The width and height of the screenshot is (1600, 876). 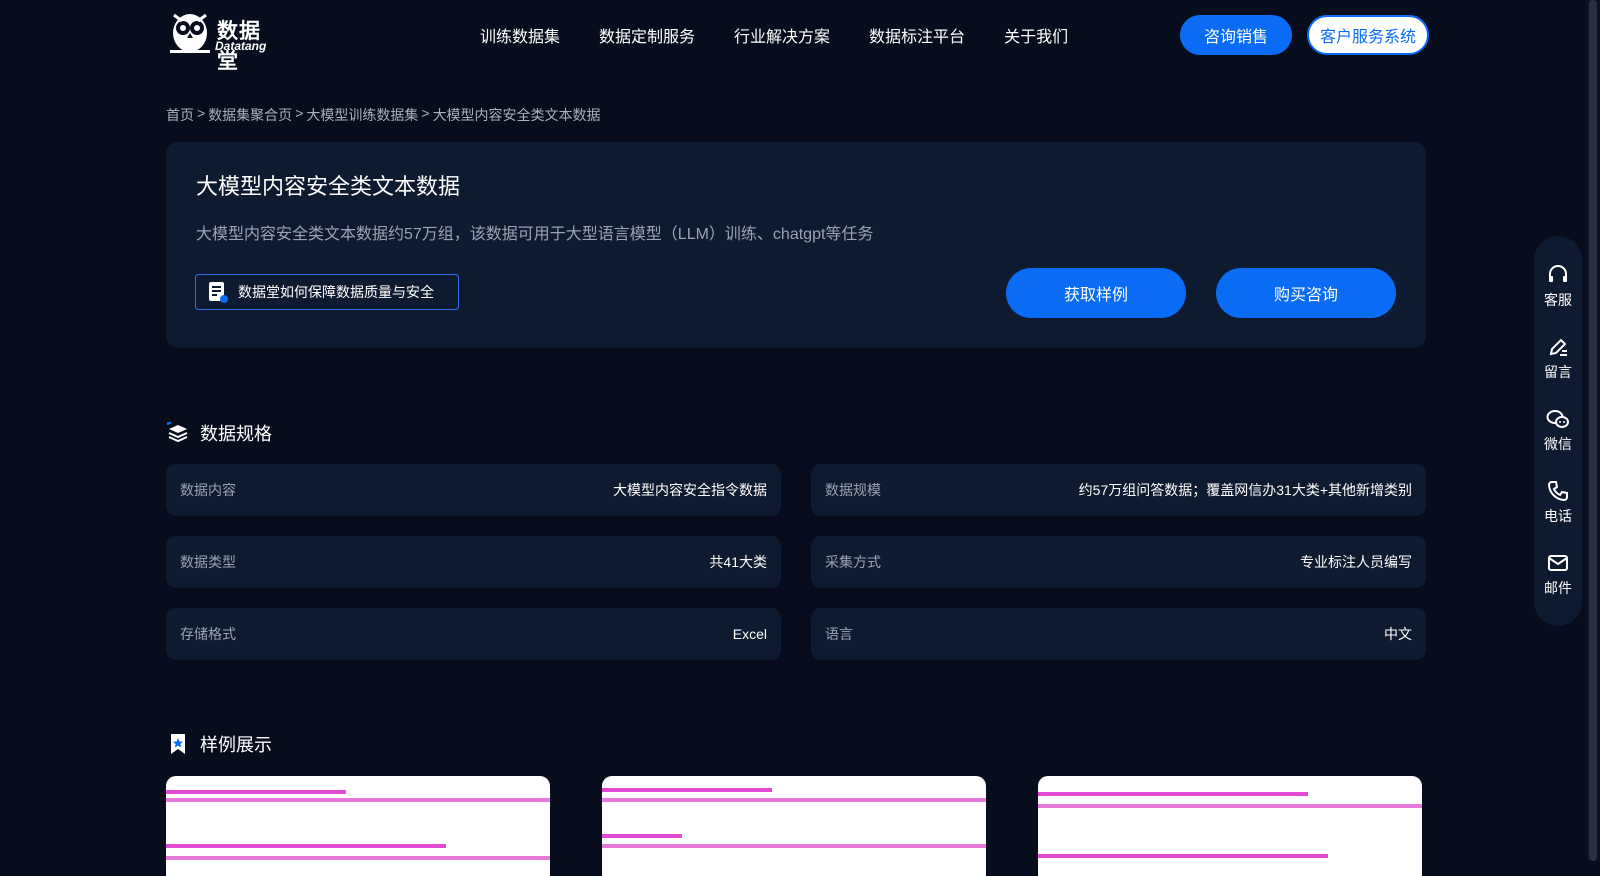 I want to click on wechat-icon, so click(x=1557, y=419).